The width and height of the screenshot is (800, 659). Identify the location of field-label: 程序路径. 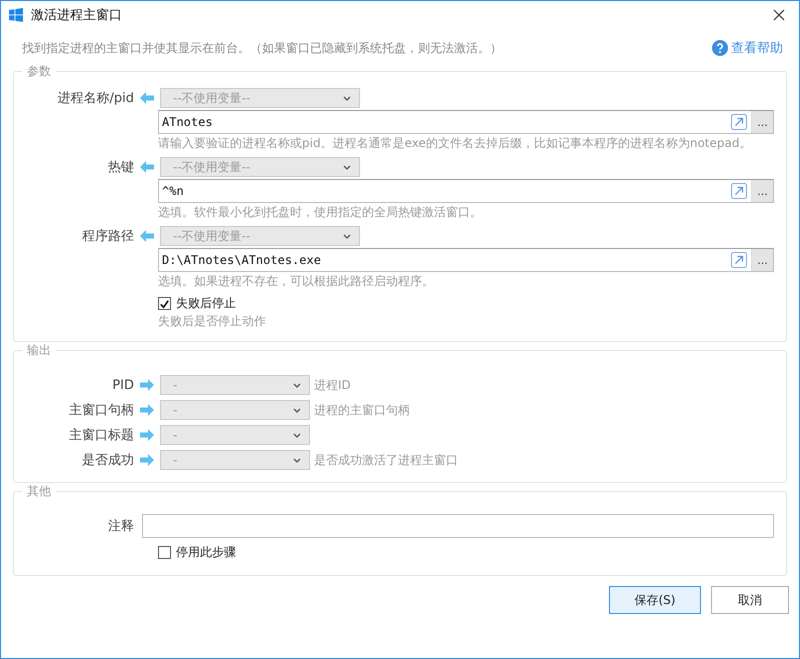
(107, 236).